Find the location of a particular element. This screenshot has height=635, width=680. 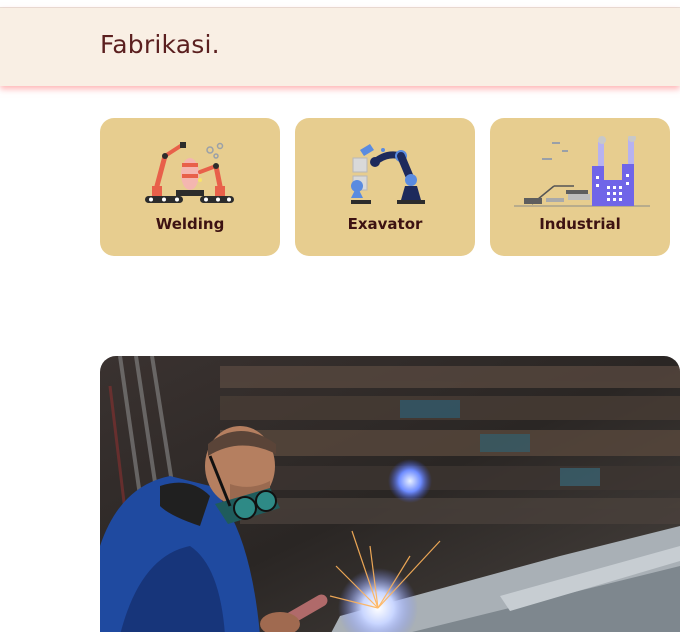

category-card-industrial: Industrial is located at coordinates (580, 187).